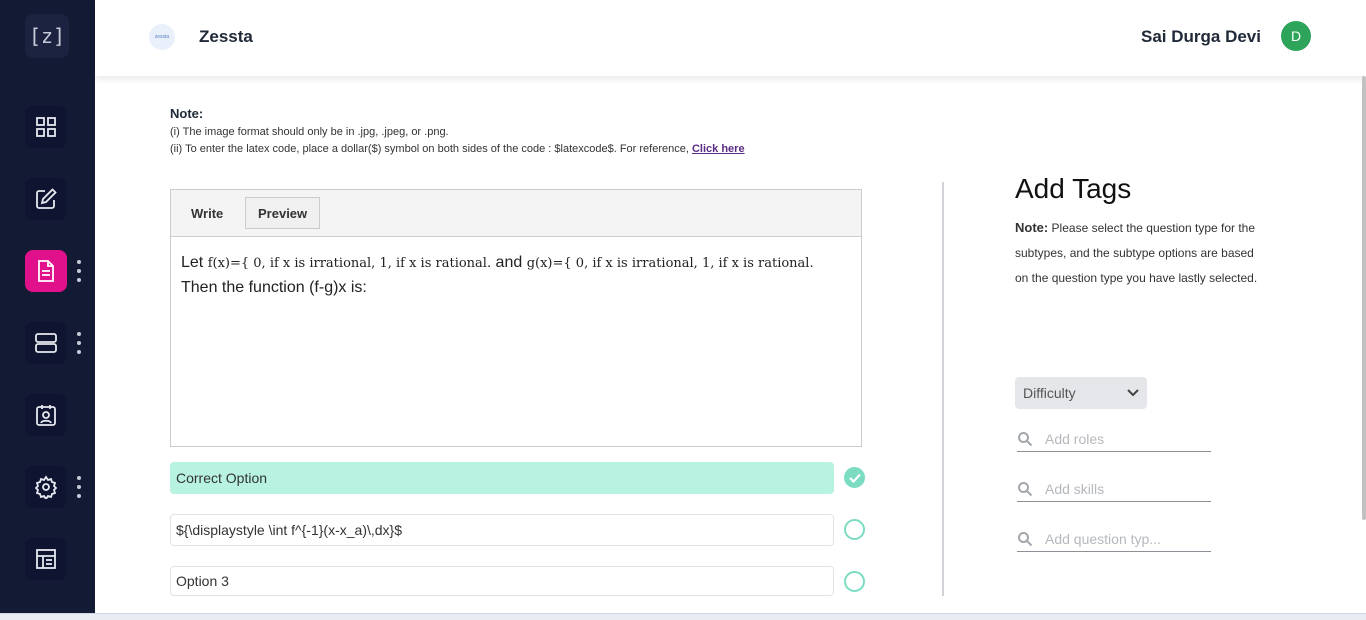 The image size is (1366, 620). I want to click on roles-search-field: Add roles, so click(1114, 439).